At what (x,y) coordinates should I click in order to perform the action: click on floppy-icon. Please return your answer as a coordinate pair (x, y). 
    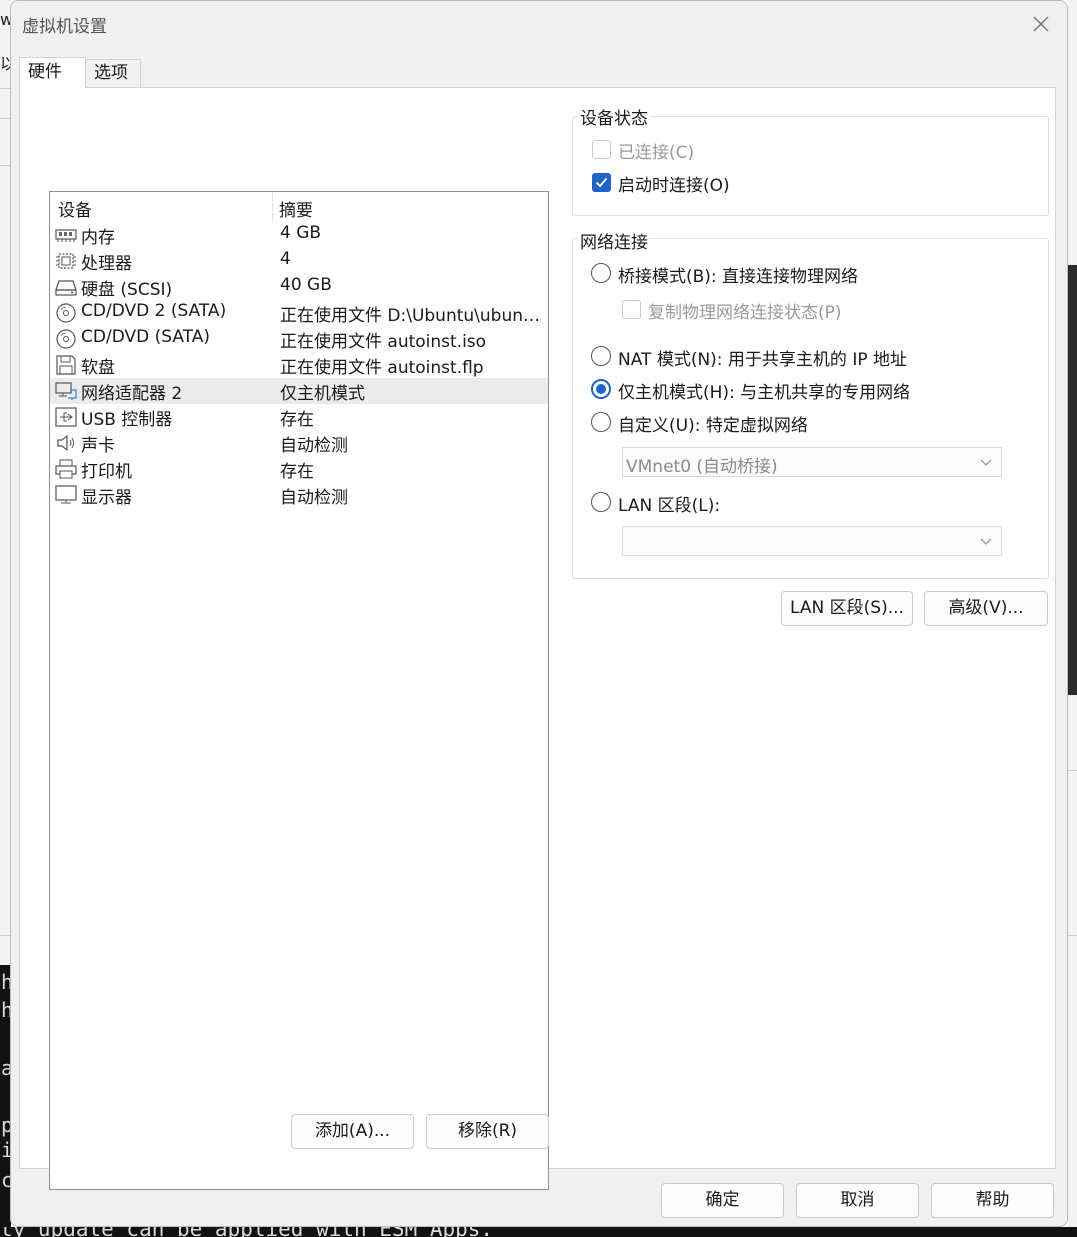
    Looking at the image, I should click on (66, 365).